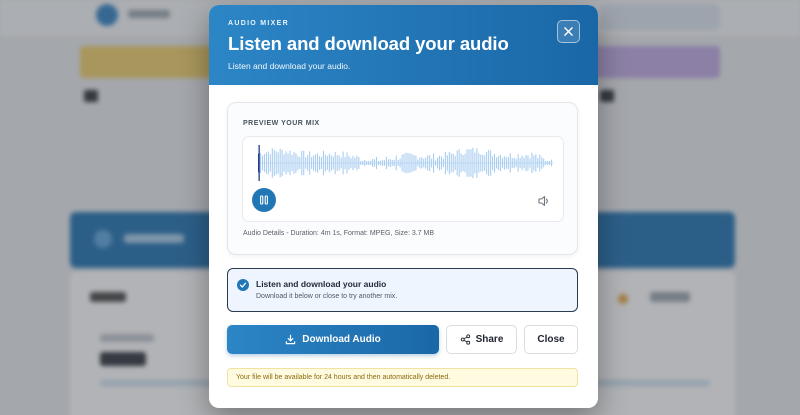 This screenshot has height=415, width=800. I want to click on status-title: Listen and download your audio, so click(321, 284).